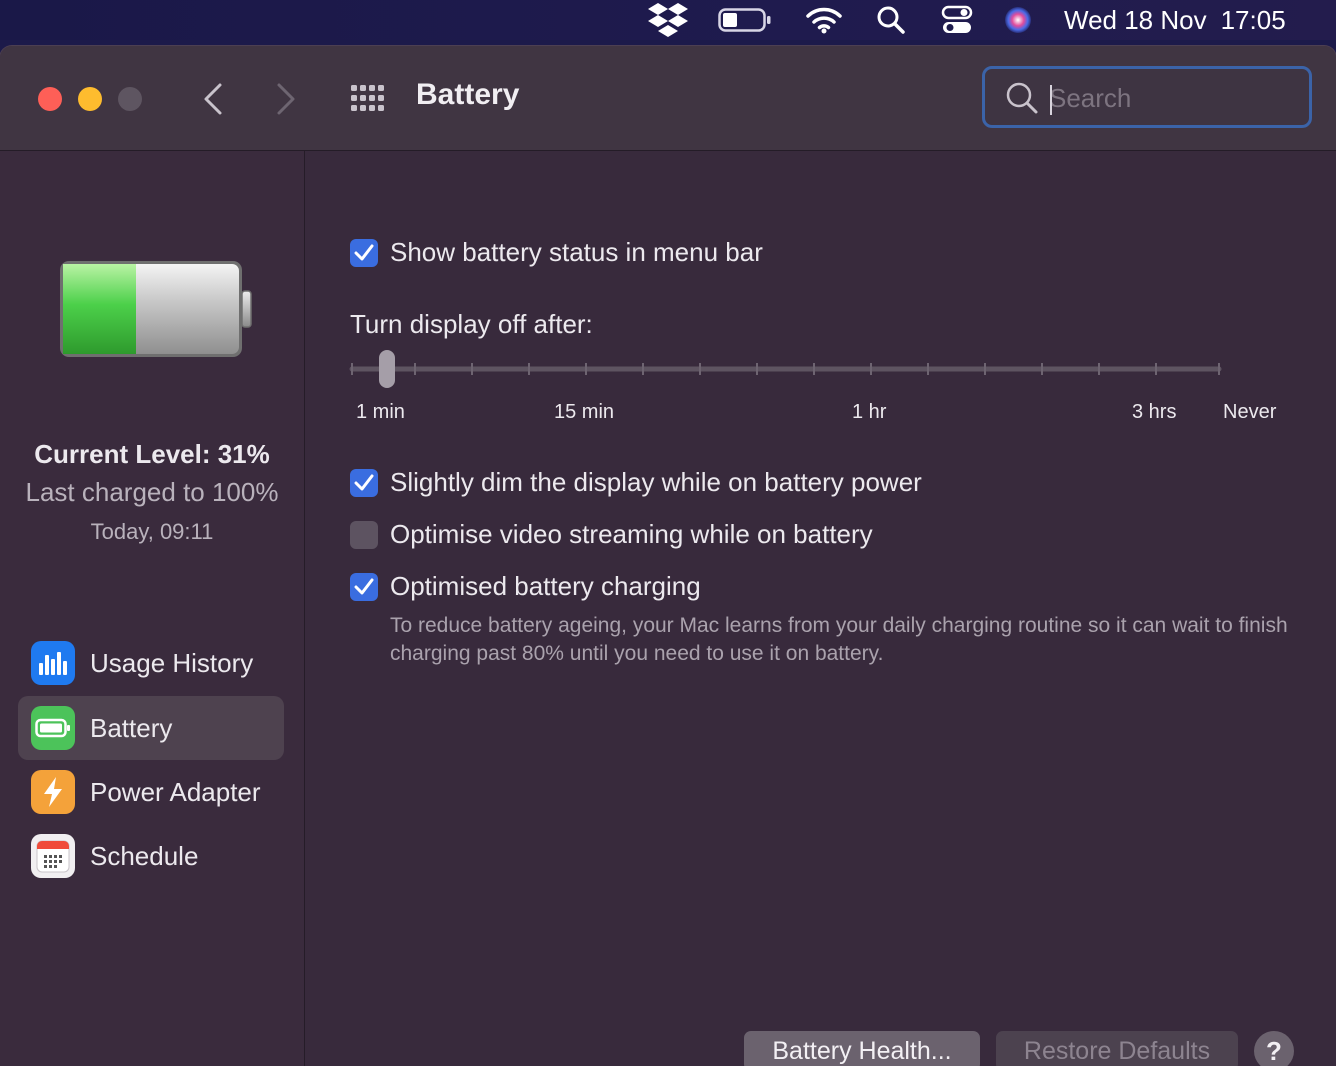  What do you see at coordinates (1253, 19) in the screenshot?
I see `menu-bar-time: 17:05` at bounding box center [1253, 19].